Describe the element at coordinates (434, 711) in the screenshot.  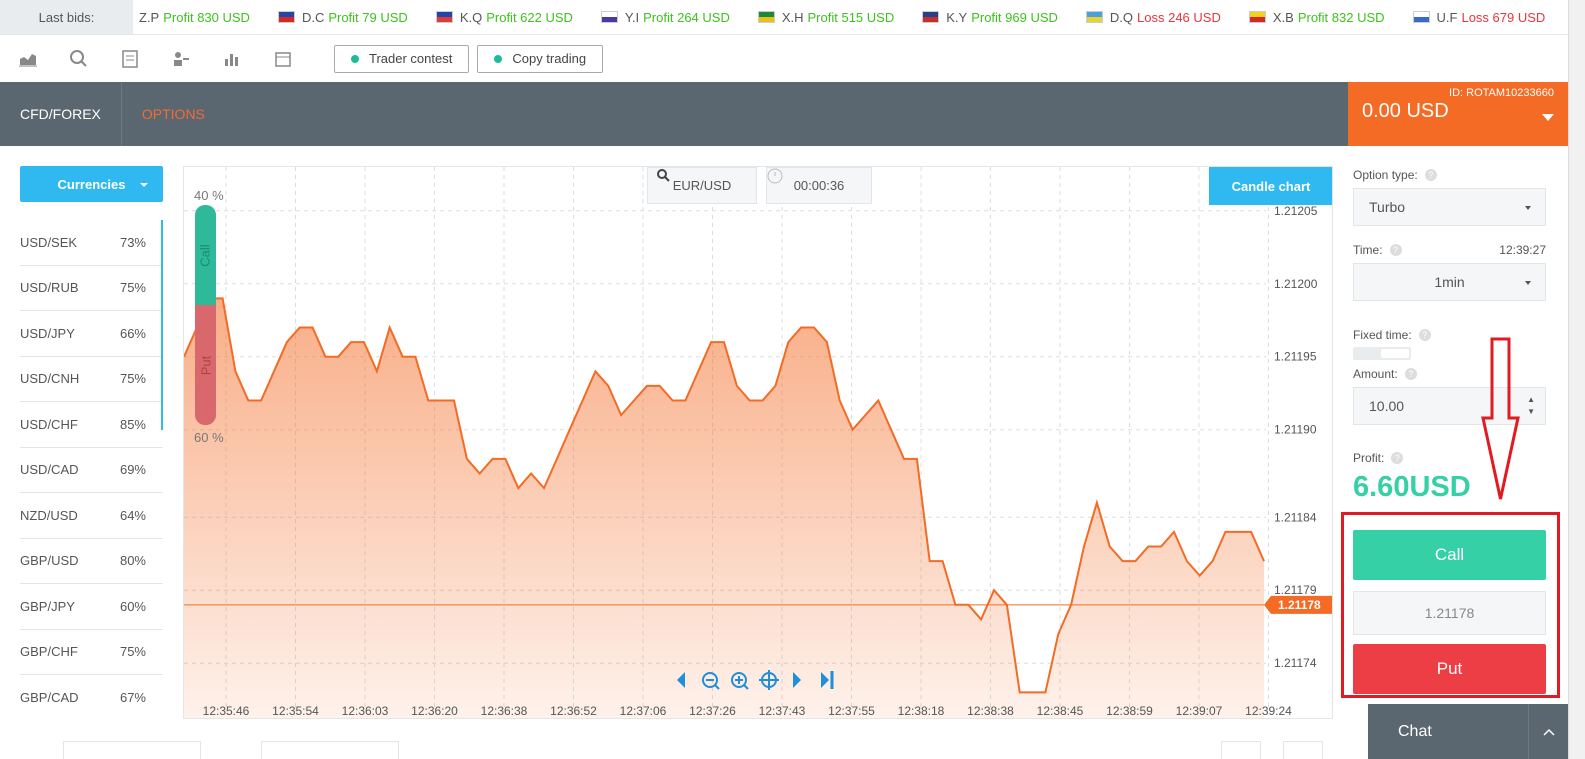
I see `x-tick-label: 12:36:20` at that location.